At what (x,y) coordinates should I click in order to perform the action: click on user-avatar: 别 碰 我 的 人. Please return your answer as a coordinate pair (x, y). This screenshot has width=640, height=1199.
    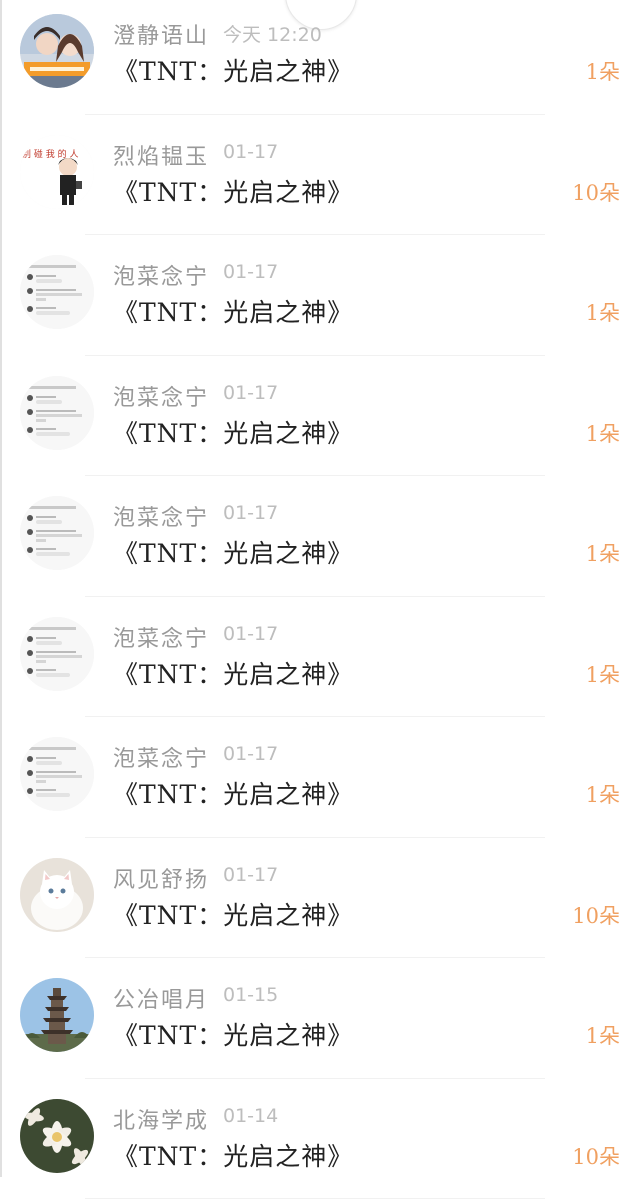
    Looking at the image, I should click on (57, 172).